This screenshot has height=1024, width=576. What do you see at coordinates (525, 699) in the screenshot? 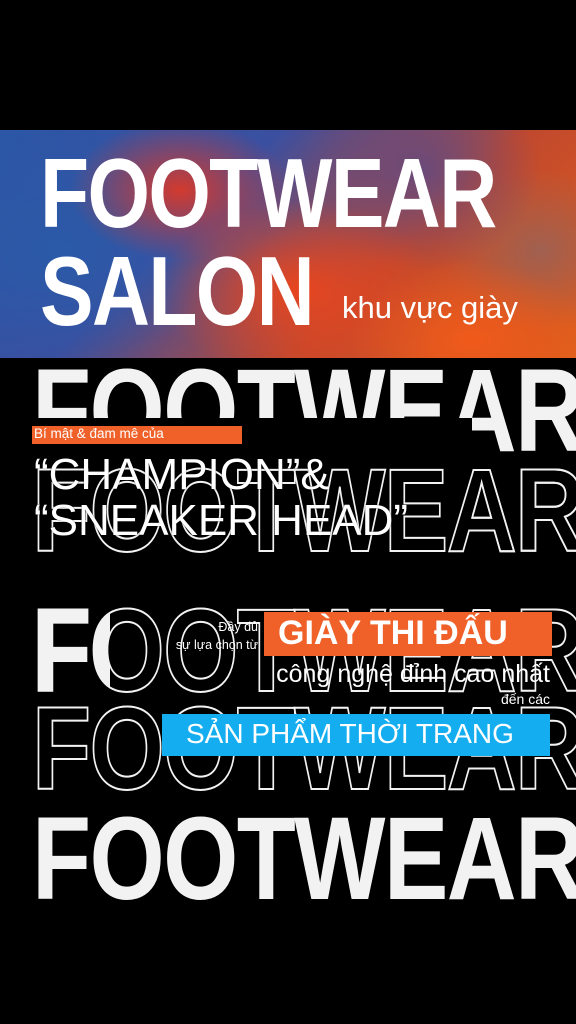
I see `feature-to-line: đến các` at bounding box center [525, 699].